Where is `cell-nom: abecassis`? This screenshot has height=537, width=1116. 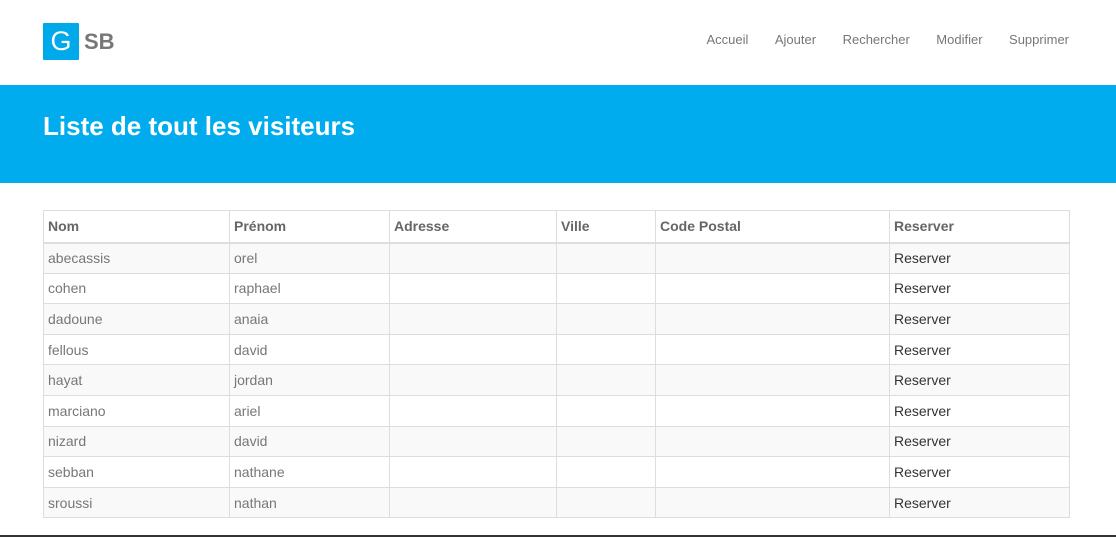 cell-nom: abecassis is located at coordinates (136, 258).